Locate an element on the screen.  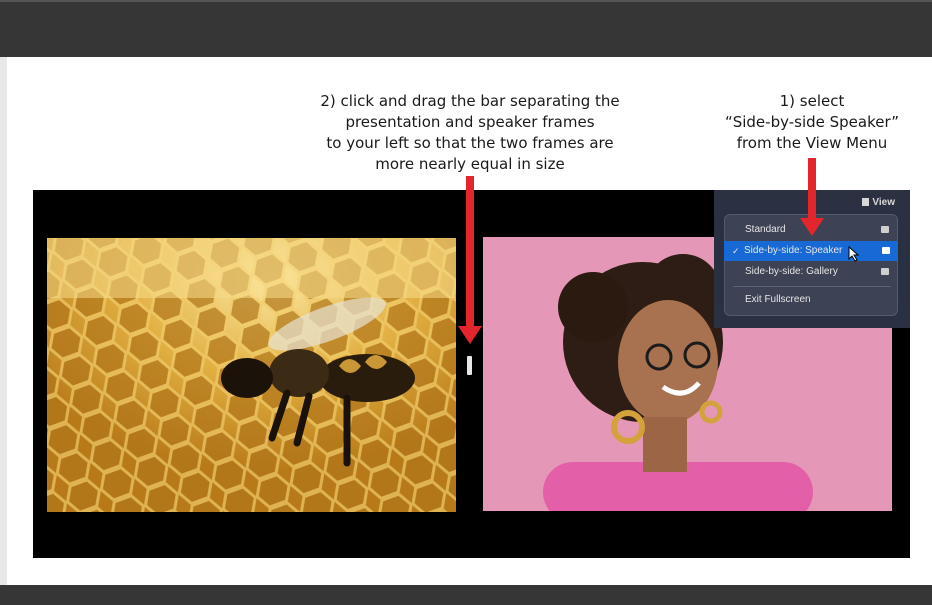
speaker-layout-icon is located at coordinates (886, 250).